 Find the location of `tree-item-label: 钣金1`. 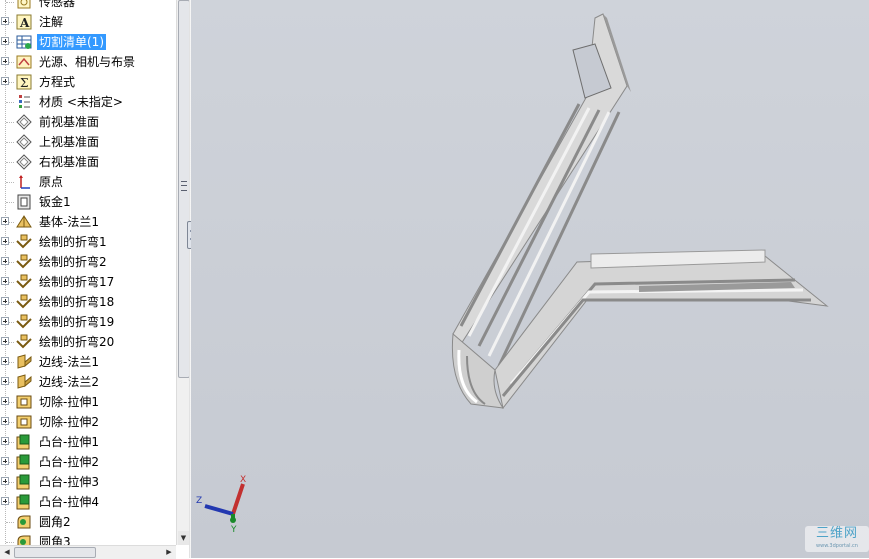

tree-item-label: 钣金1 is located at coordinates (55, 202).